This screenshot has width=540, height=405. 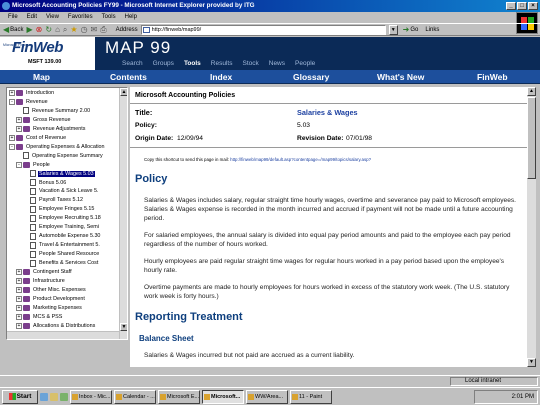 What do you see at coordinates (61, 254) in the screenshot?
I see `tree-item: People Shared Resource` at bounding box center [61, 254].